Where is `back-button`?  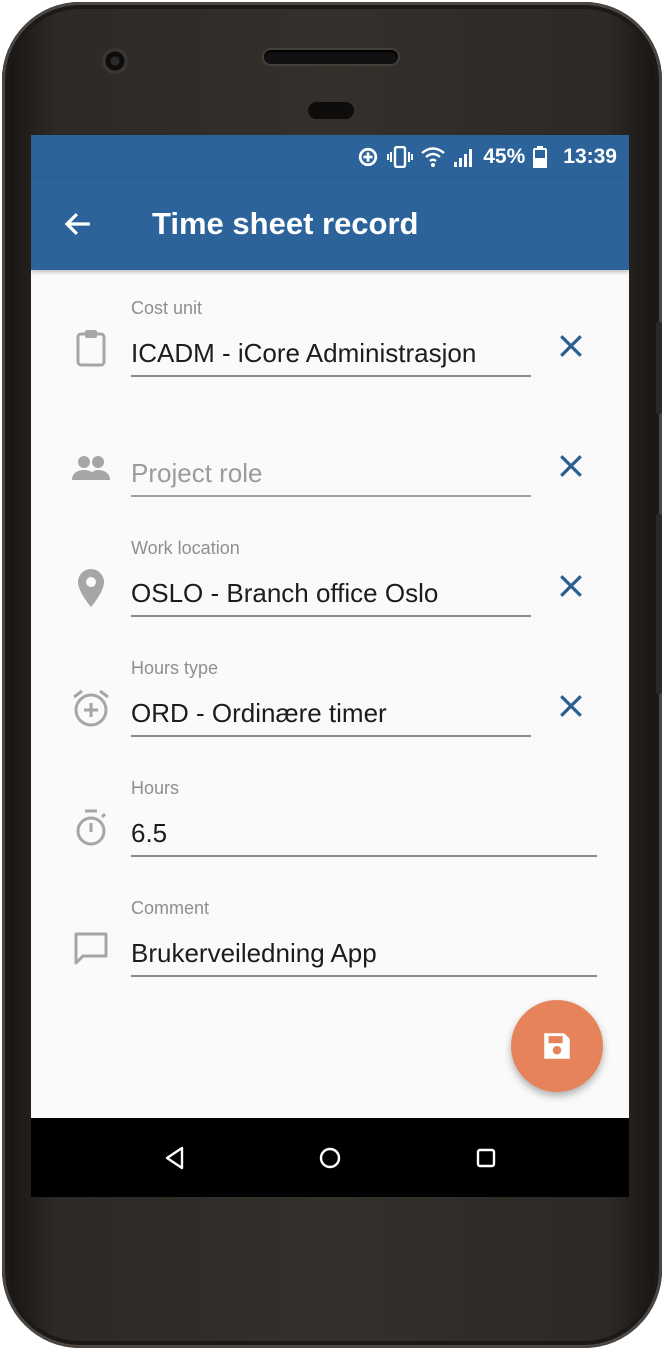 back-button is located at coordinates (77, 224).